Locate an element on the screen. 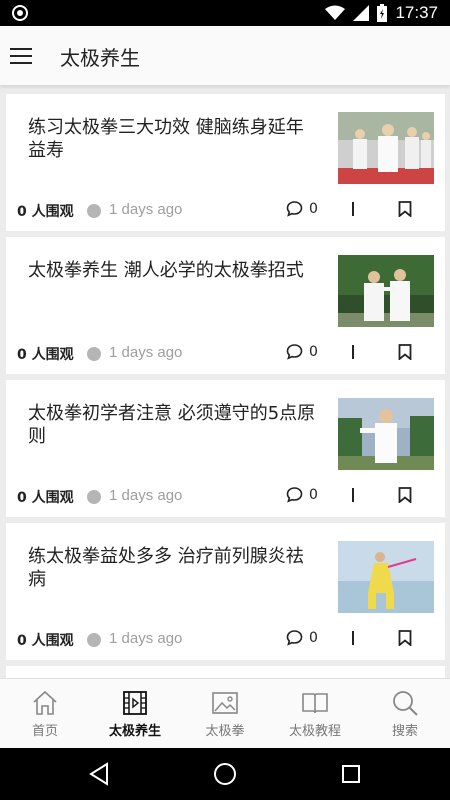 The width and height of the screenshot is (450, 800). signal-icon is located at coordinates (361, 13).